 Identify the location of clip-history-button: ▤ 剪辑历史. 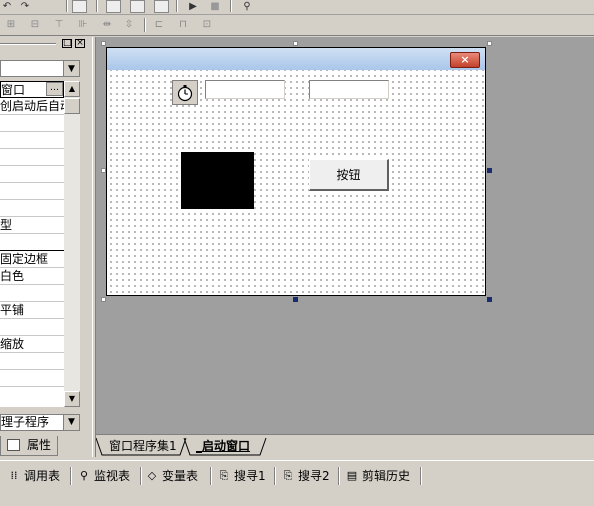
(378, 476).